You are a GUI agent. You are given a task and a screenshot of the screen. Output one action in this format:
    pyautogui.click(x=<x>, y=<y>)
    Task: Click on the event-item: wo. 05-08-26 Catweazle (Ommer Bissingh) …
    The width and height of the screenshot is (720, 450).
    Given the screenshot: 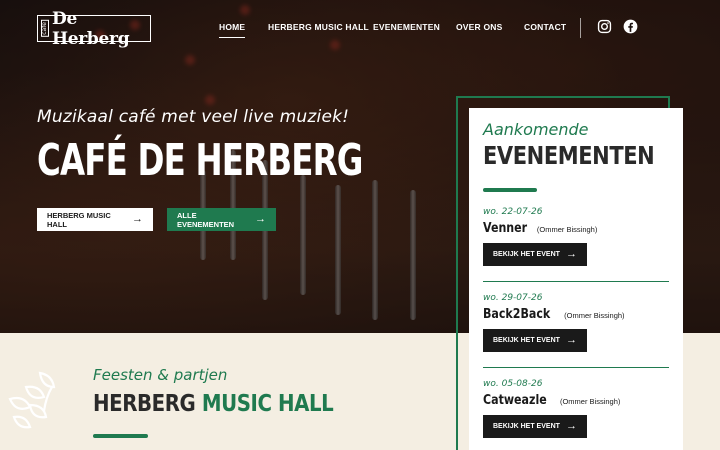 What is the action you would take?
    pyautogui.click(x=576, y=408)
    